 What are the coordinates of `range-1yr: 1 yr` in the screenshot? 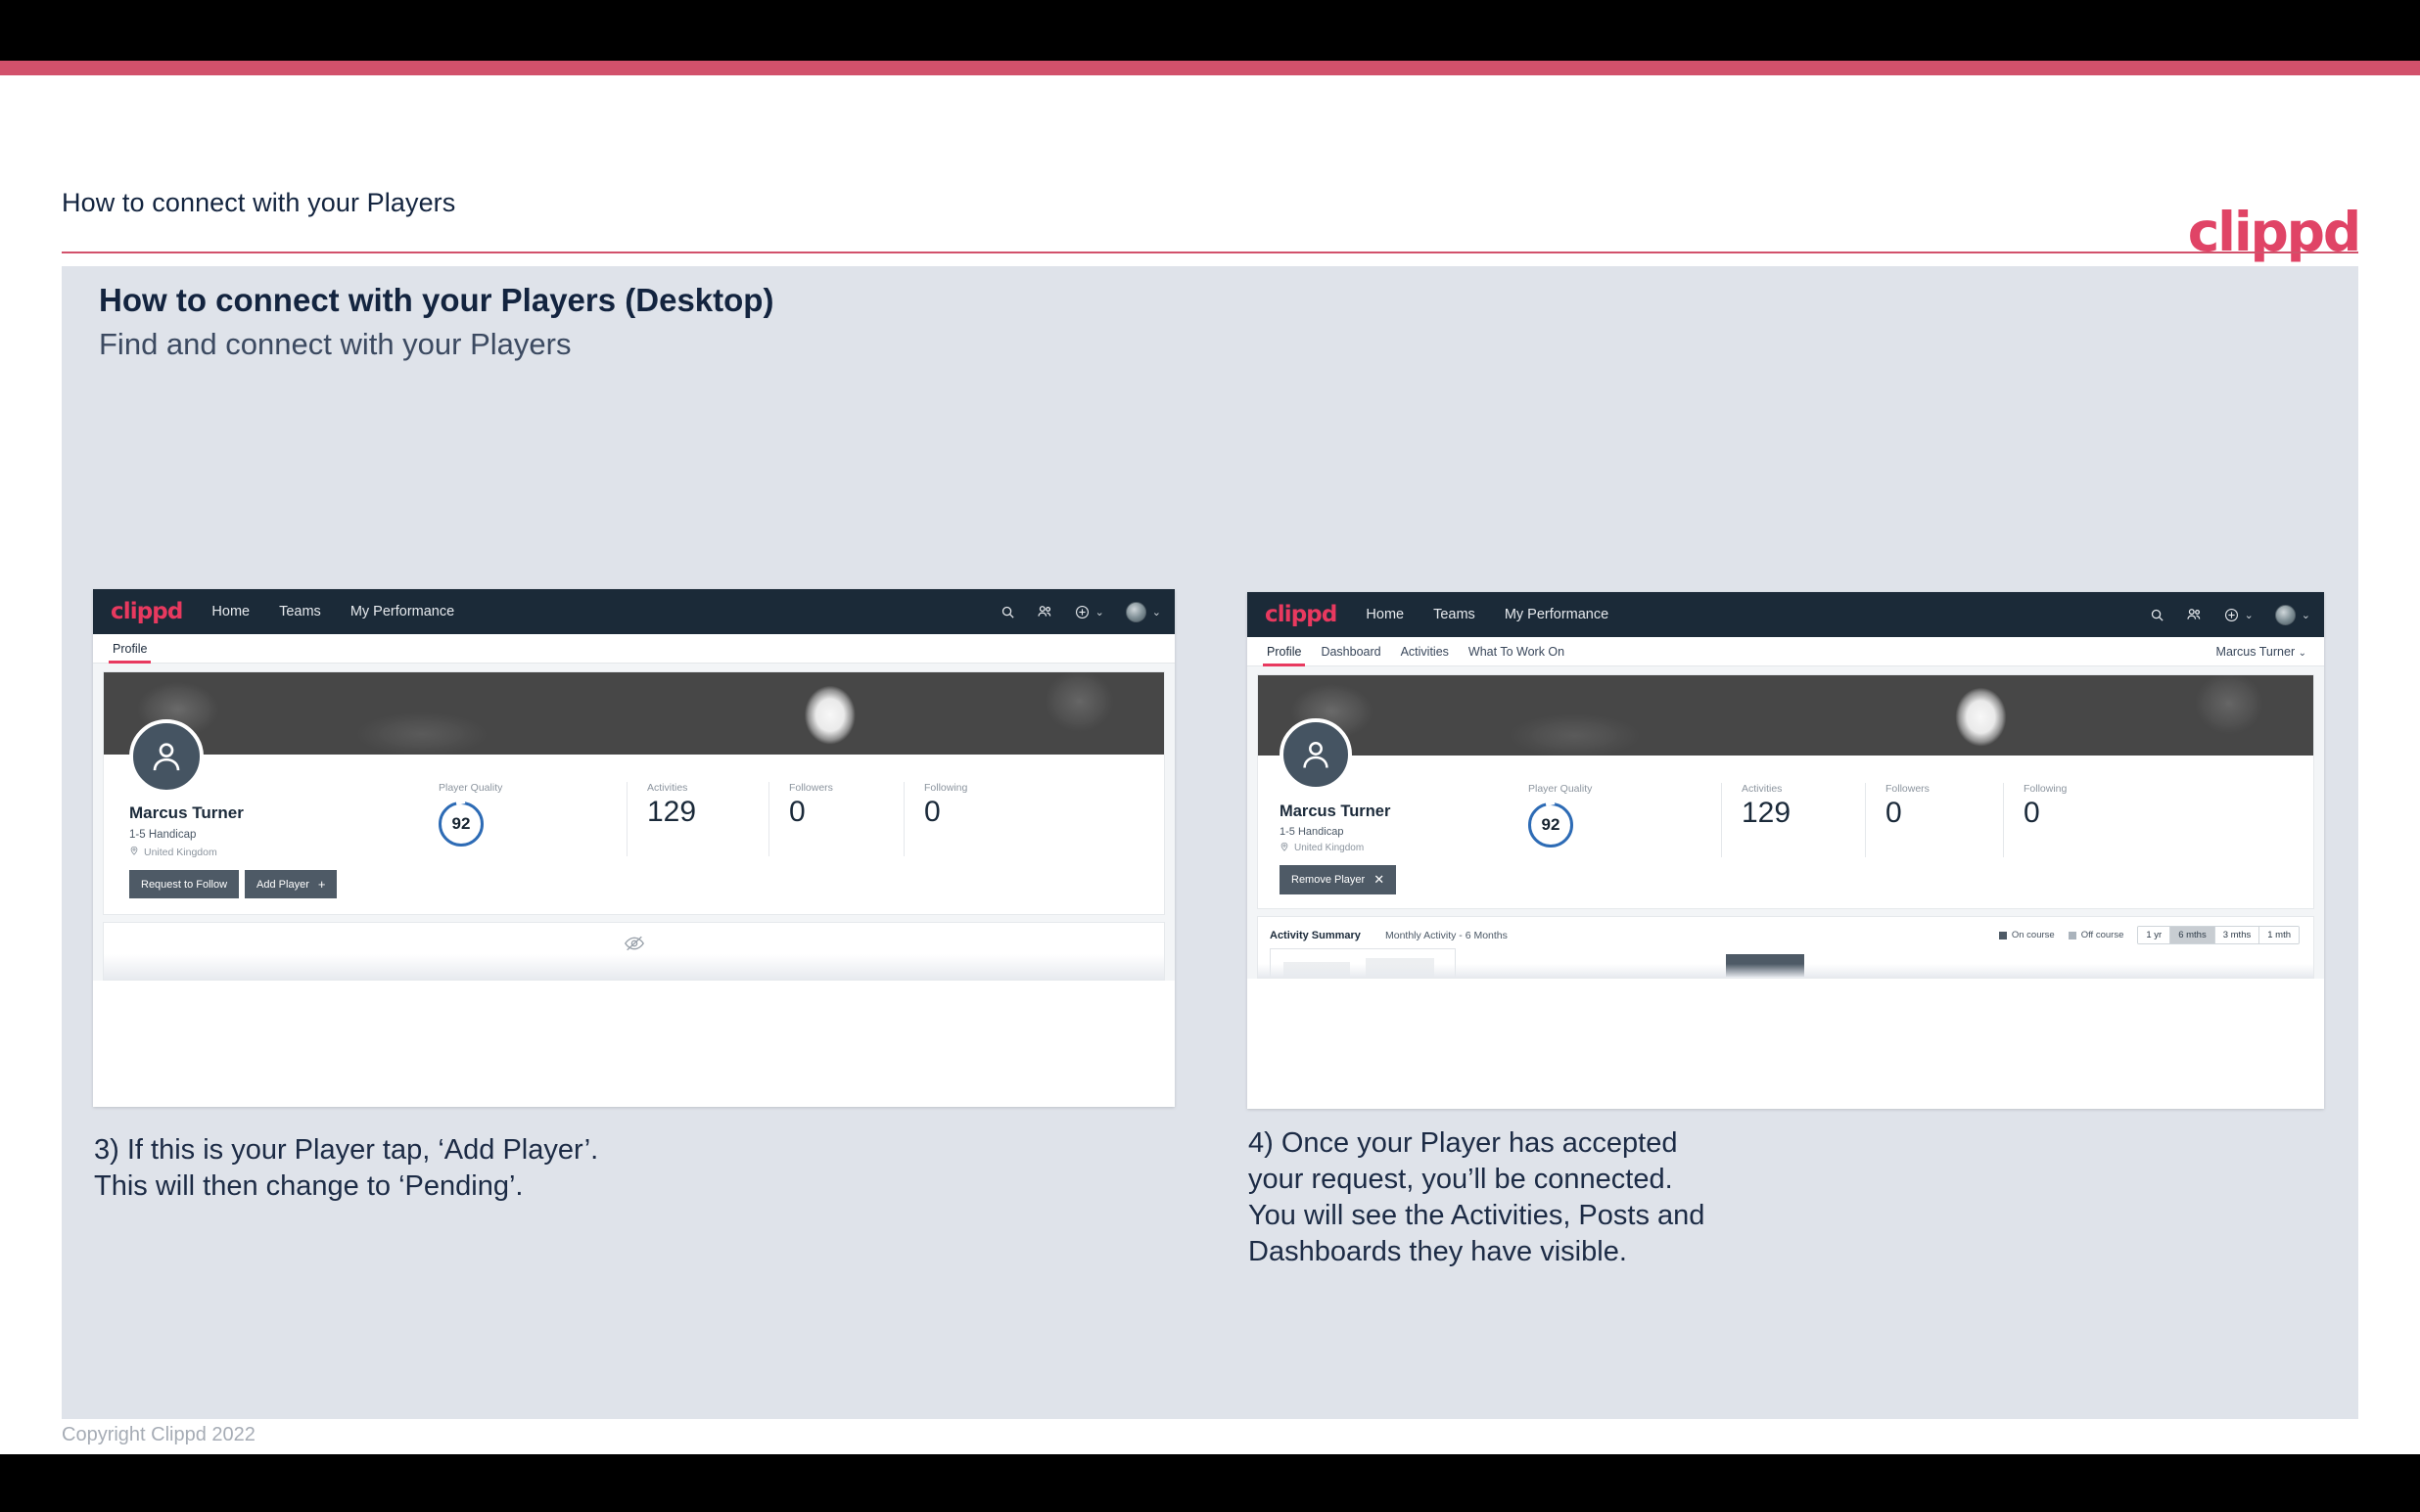 It's located at (2154, 935).